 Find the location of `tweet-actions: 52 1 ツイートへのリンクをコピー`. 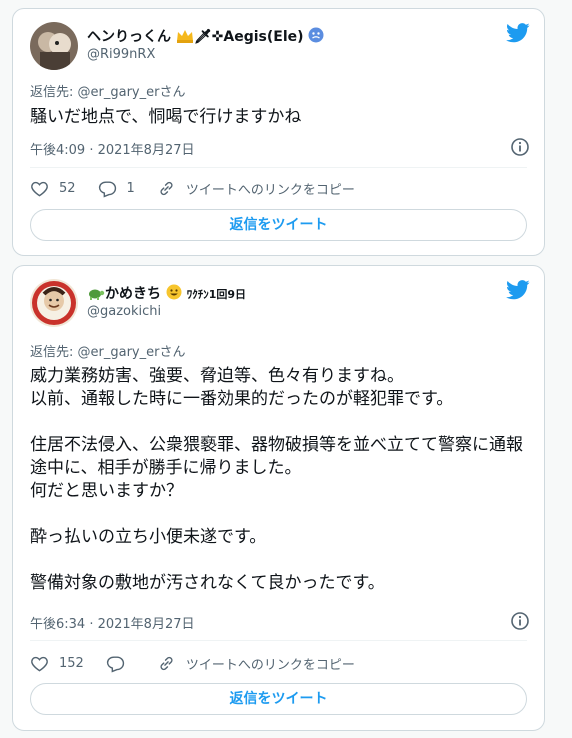

tweet-actions: 52 1 ツイートへのリンクをコピー is located at coordinates (203, 188).